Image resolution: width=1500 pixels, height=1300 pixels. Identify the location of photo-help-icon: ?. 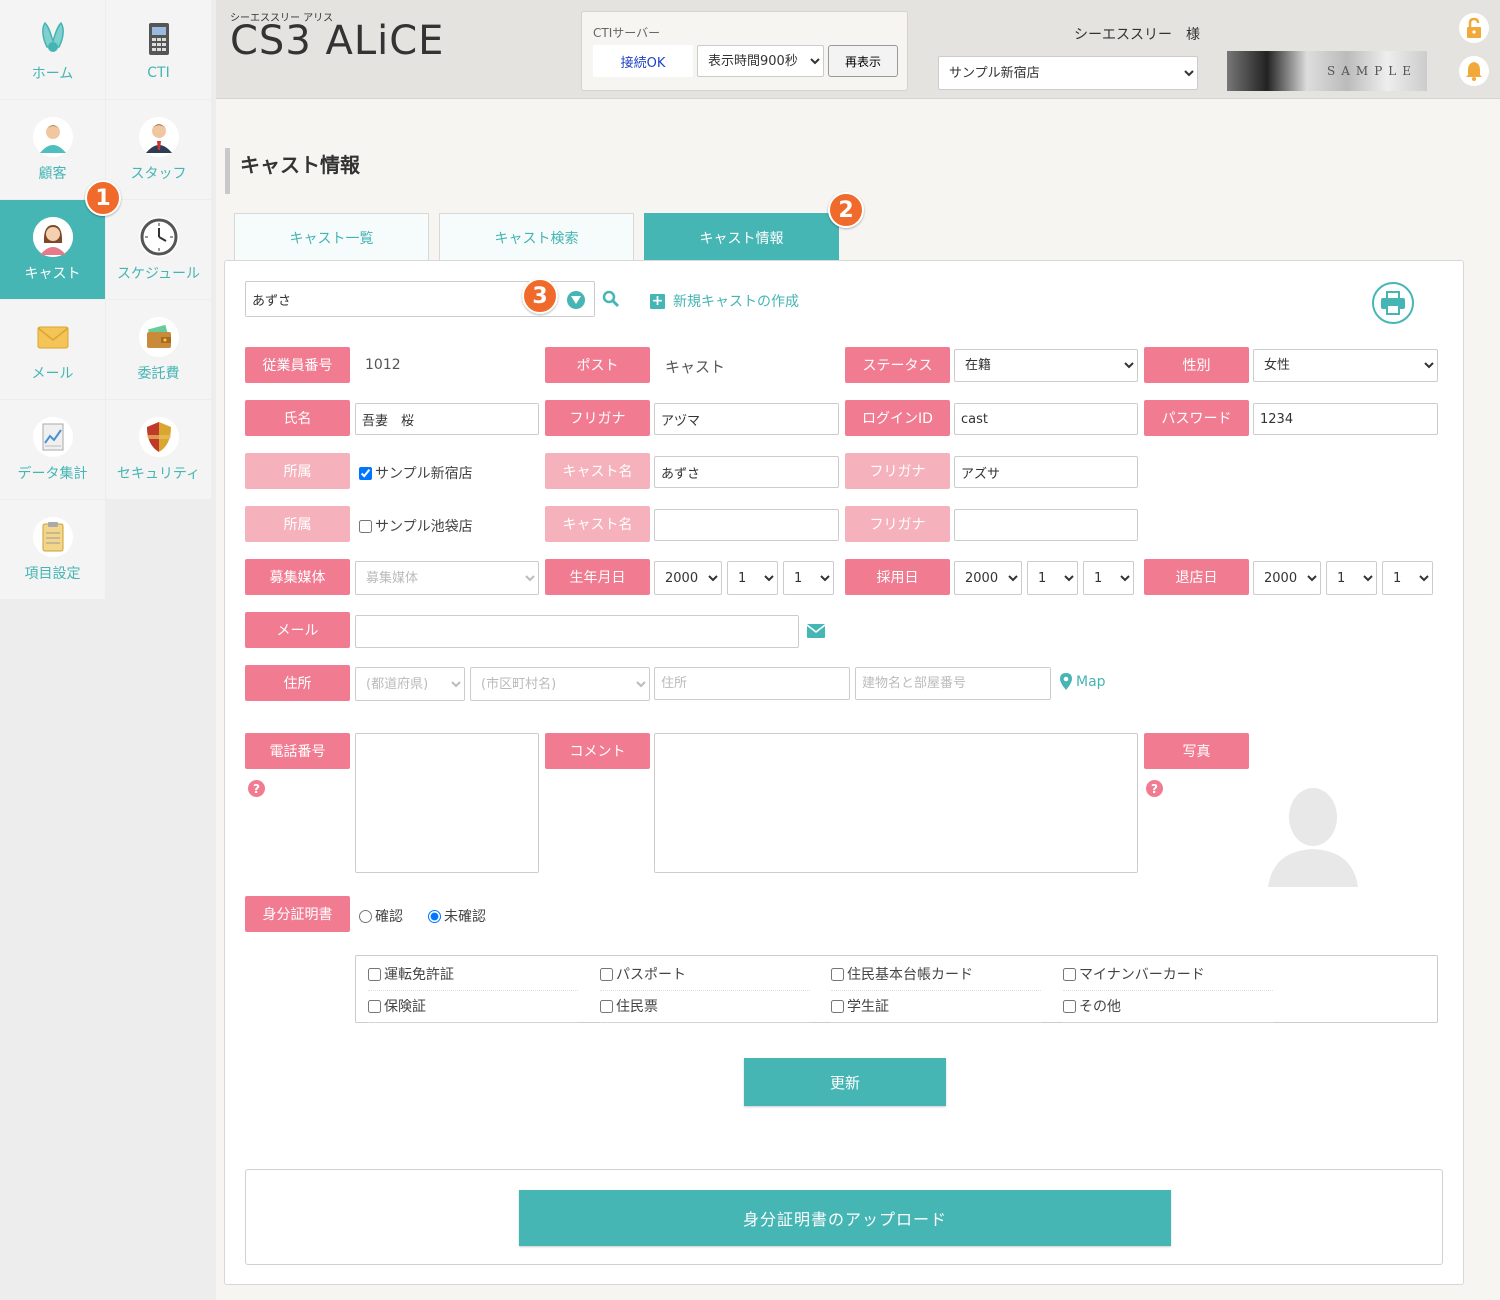
(1154, 788).